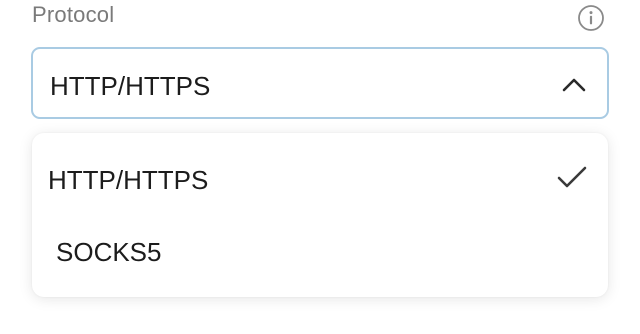 The width and height of the screenshot is (640, 334). I want to click on info-icon, so click(591, 18).